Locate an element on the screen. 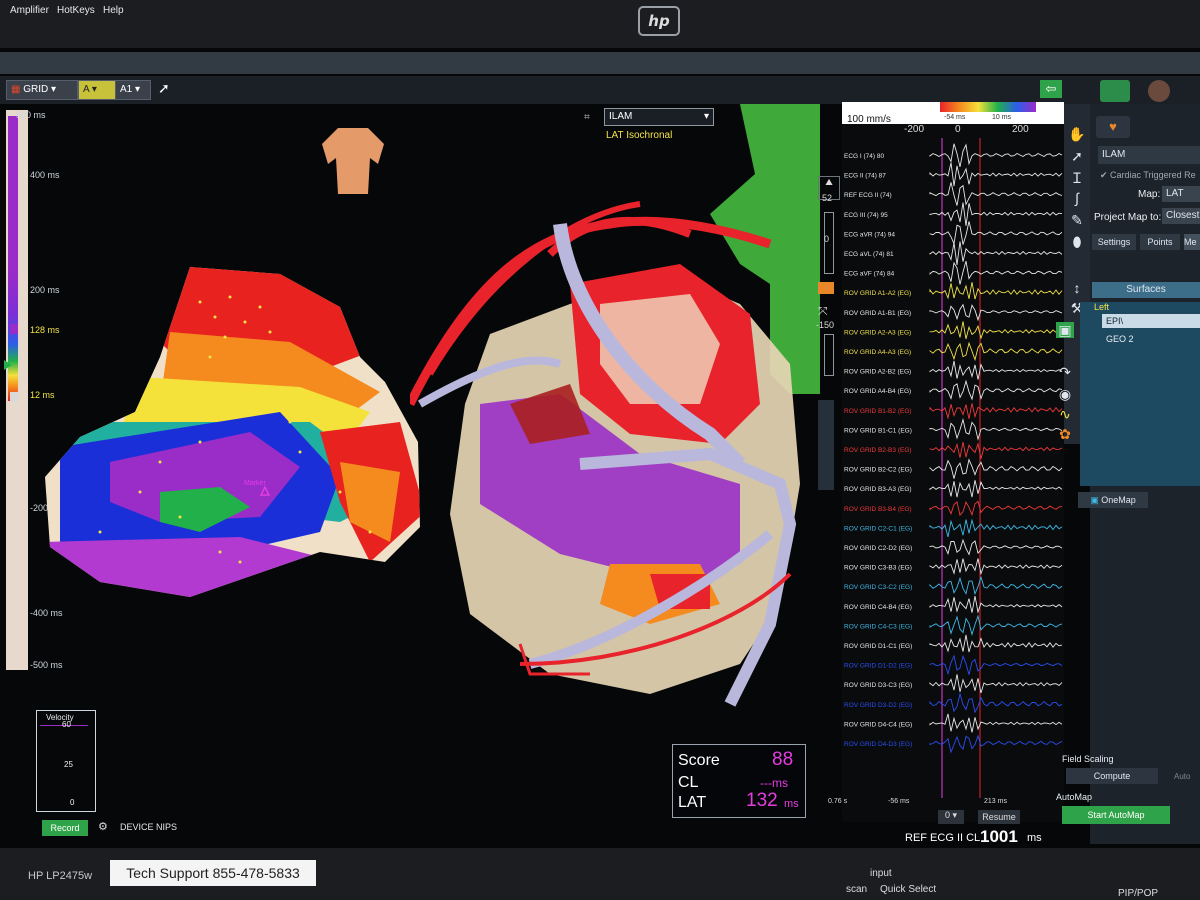 Image resolution: width=1200 pixels, height=900 pixels. pointer-icon: ➚ is located at coordinates (1077, 156).